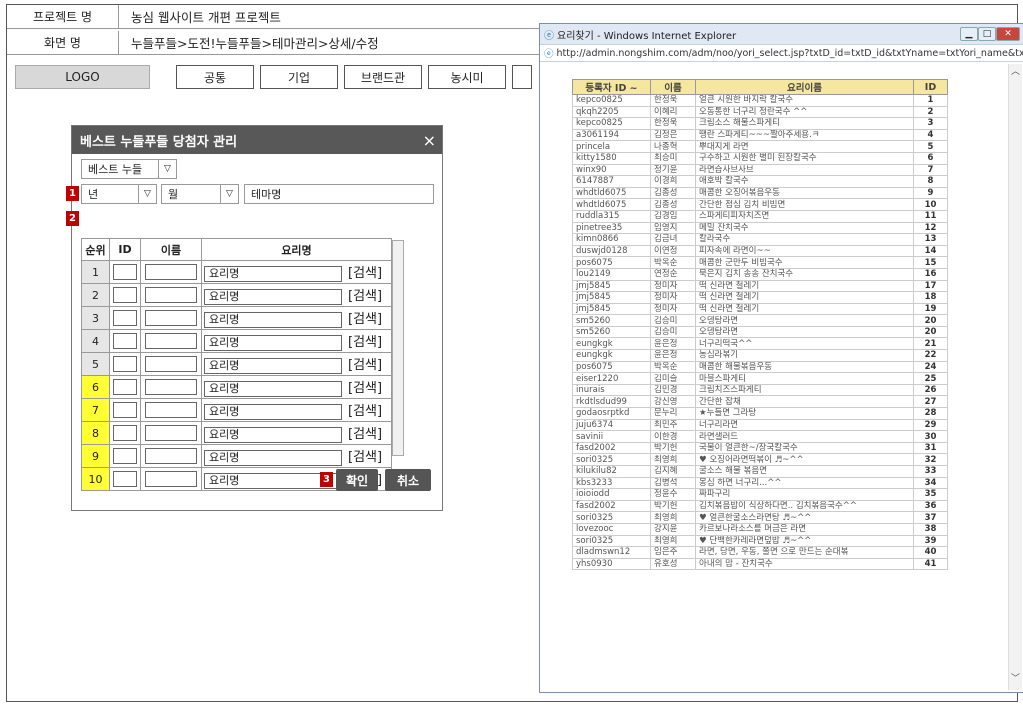 Image resolution: width=1023 pixels, height=708 pixels. I want to click on dish-name-cell: ★누들면 그라탕, so click(804, 413).